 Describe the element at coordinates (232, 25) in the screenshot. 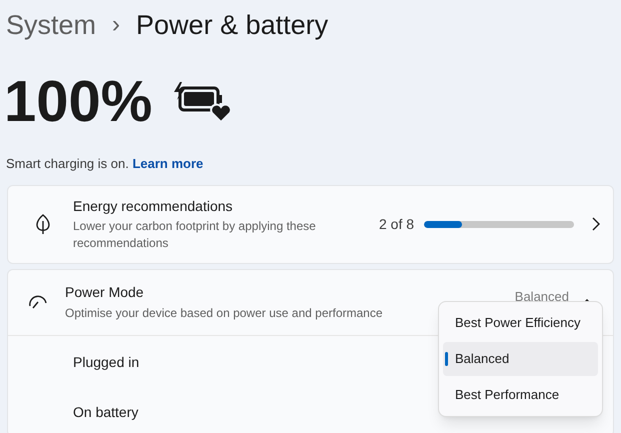

I see `page-title: Power & battery` at that location.